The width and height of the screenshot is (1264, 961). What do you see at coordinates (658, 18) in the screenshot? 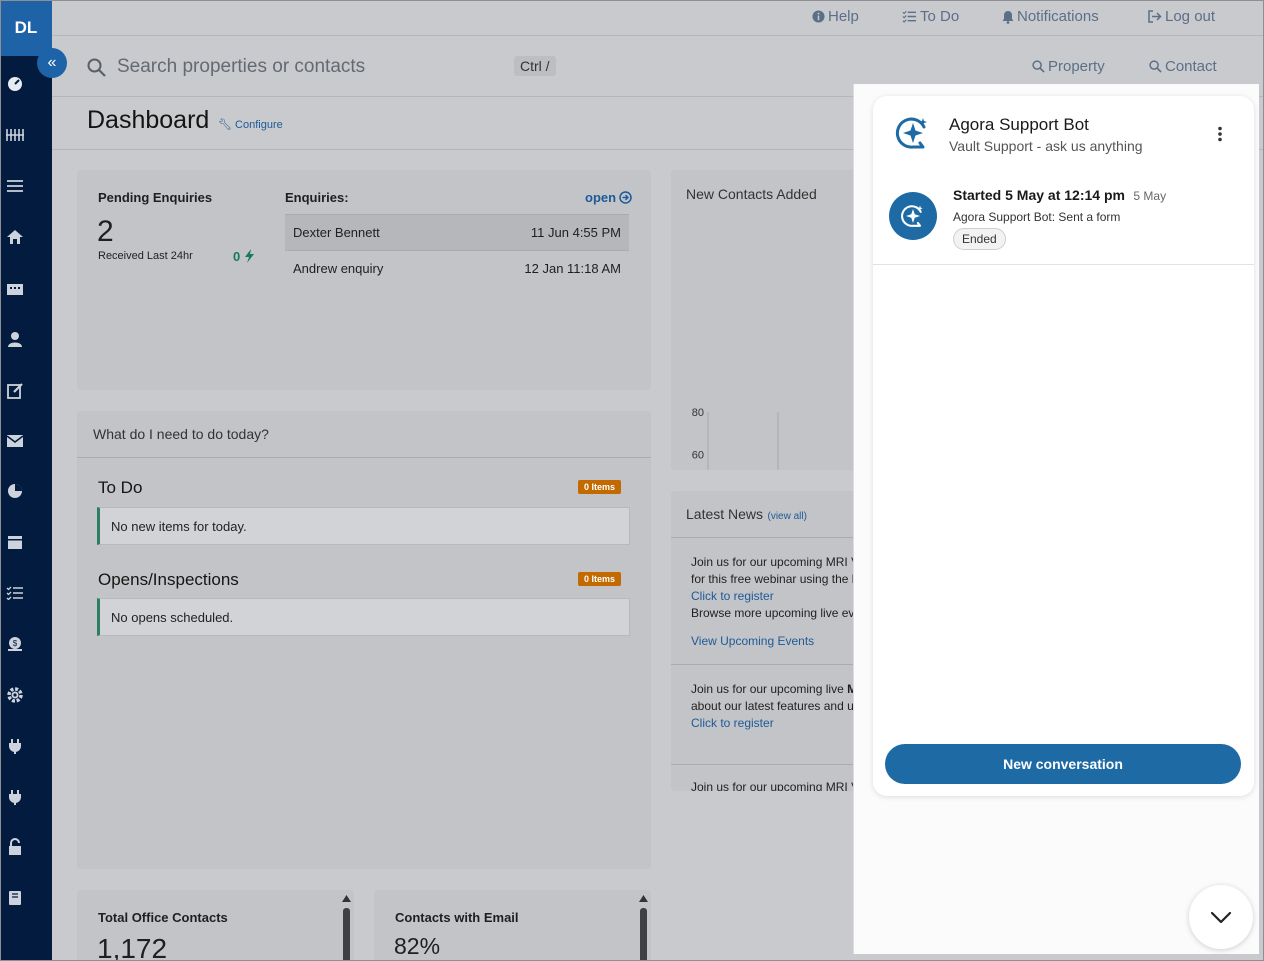
I see `top-bar: Help To Do Notifications Log out` at bounding box center [658, 18].